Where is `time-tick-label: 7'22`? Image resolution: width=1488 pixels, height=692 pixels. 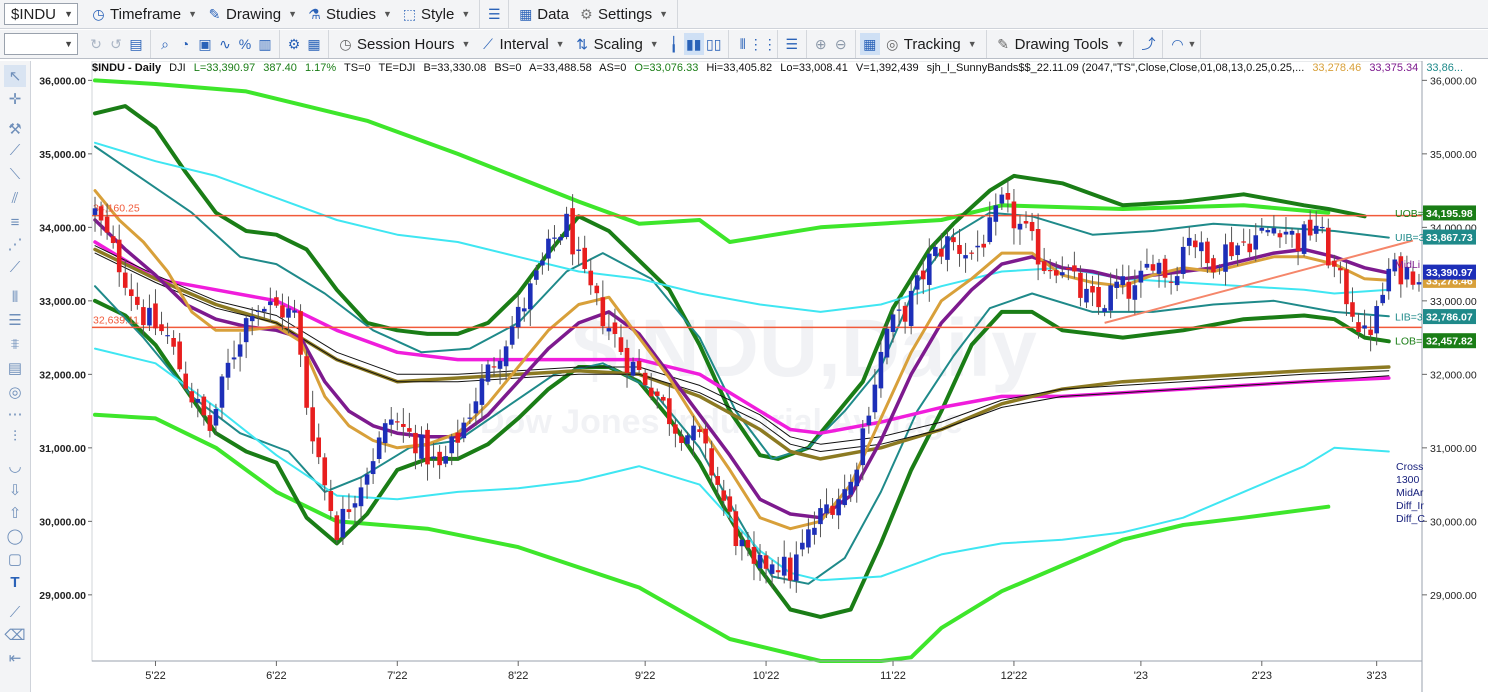
time-tick-label: 7'22 is located at coordinates (397, 676).